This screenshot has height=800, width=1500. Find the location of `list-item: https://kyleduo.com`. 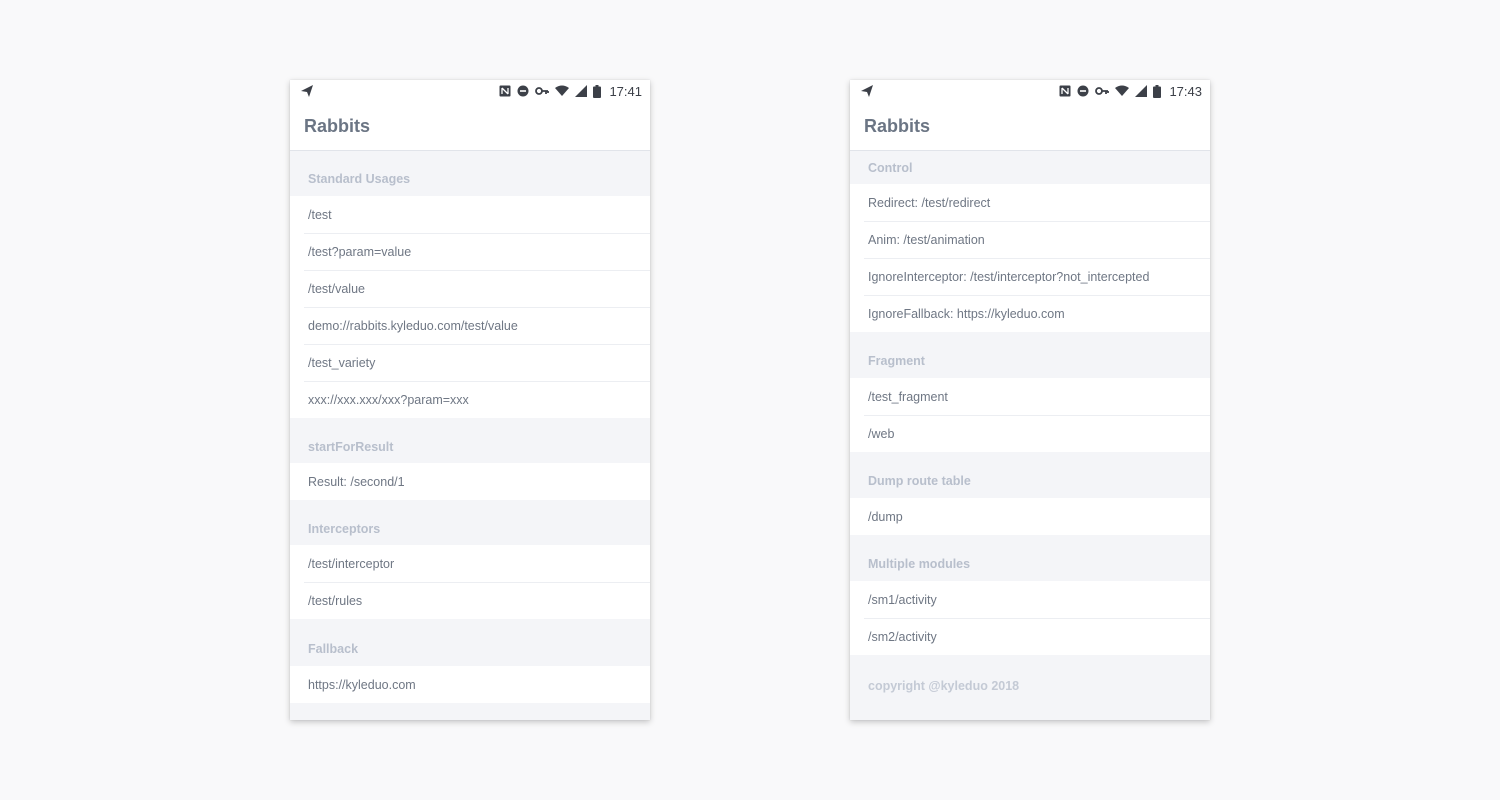

list-item: https://kyleduo.com is located at coordinates (470, 684).